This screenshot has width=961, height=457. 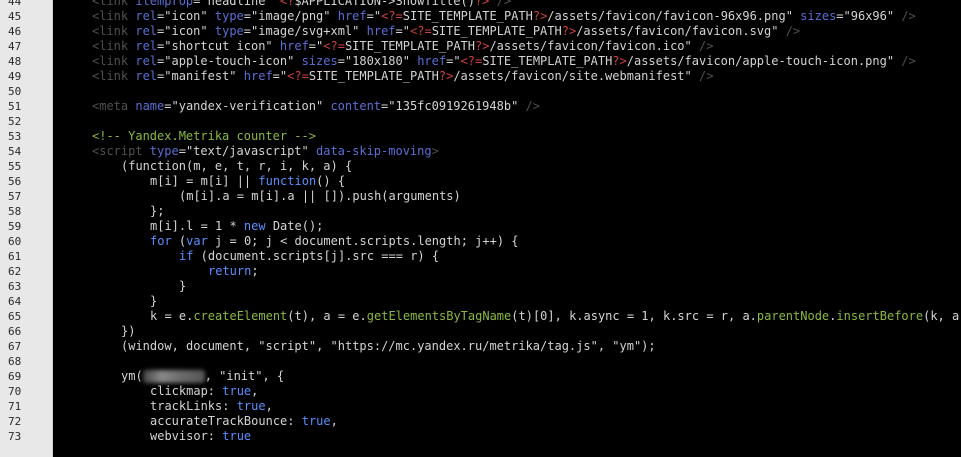 I want to click on line-number-text: 51, so click(x=15, y=106).